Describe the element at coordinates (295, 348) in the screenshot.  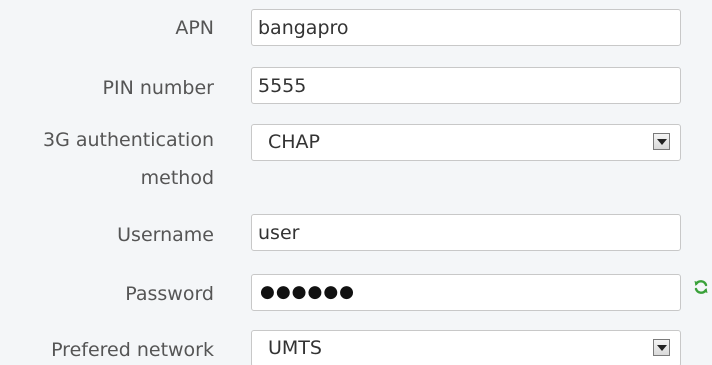
I see `preferred-network-value: UMTS` at that location.